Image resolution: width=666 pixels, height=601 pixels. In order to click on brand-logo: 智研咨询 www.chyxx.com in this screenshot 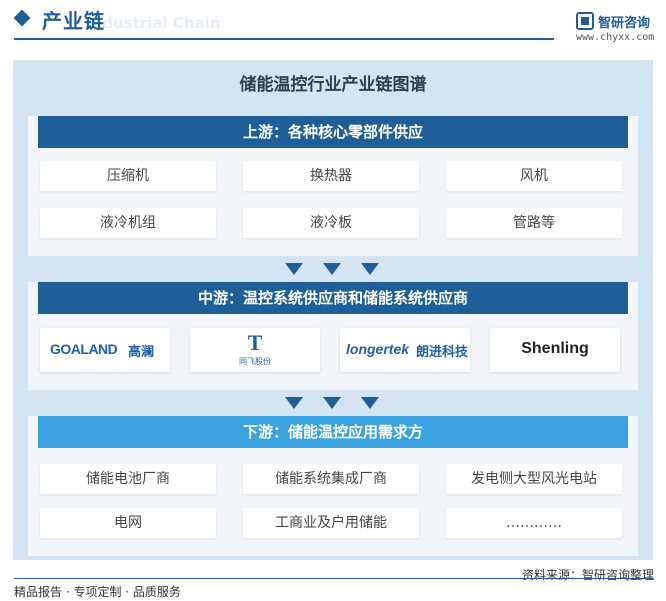, I will do `click(619, 28)`.